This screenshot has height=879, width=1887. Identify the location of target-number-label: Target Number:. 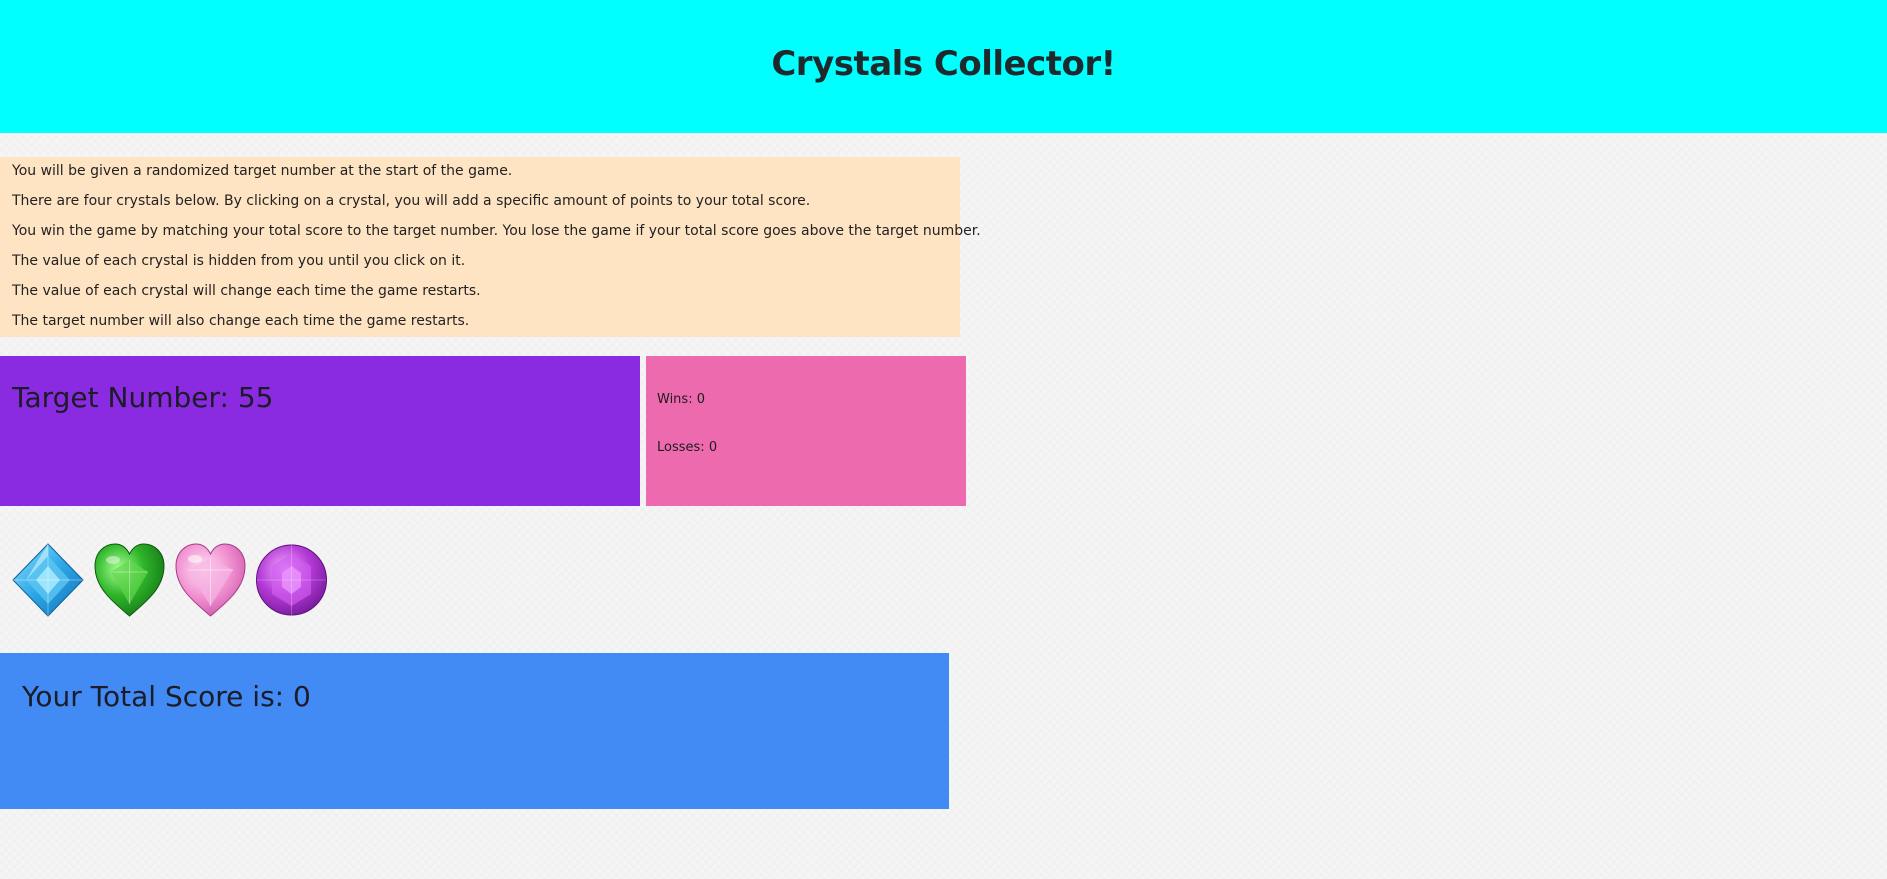
(120, 397).